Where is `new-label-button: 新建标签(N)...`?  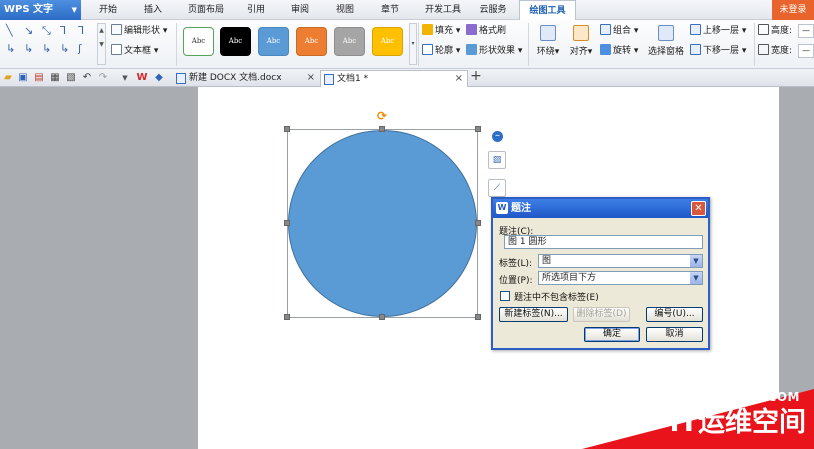
new-label-button: 新建标签(N)... is located at coordinates (533, 314).